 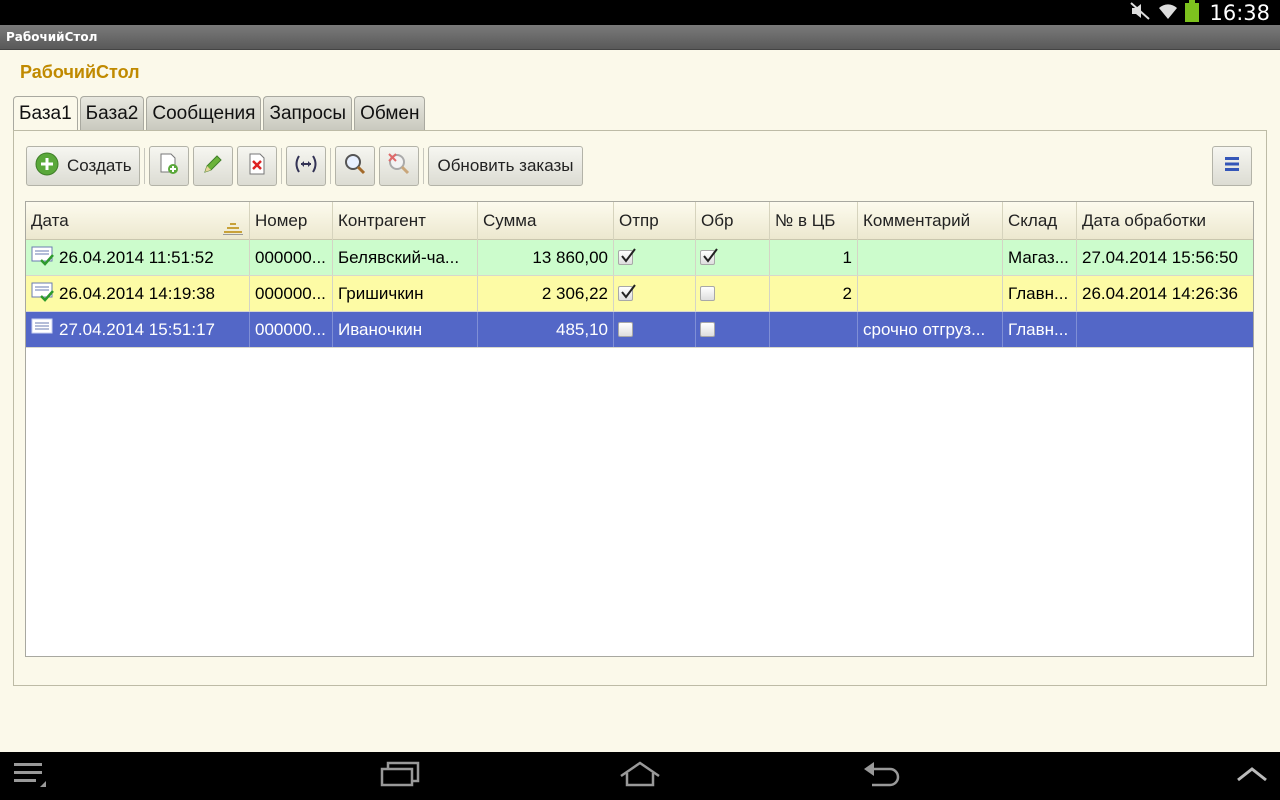 I want to click on sort-icon, so click(x=233, y=226).